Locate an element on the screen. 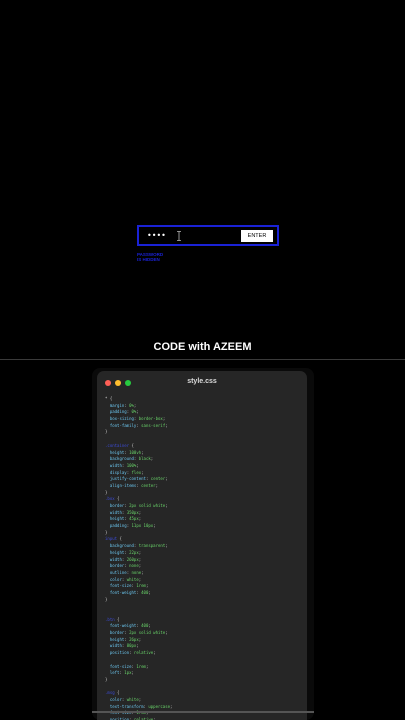 Image resolution: width=405 pixels, height=720 pixels. code-token: white is located at coordinates (132, 699).